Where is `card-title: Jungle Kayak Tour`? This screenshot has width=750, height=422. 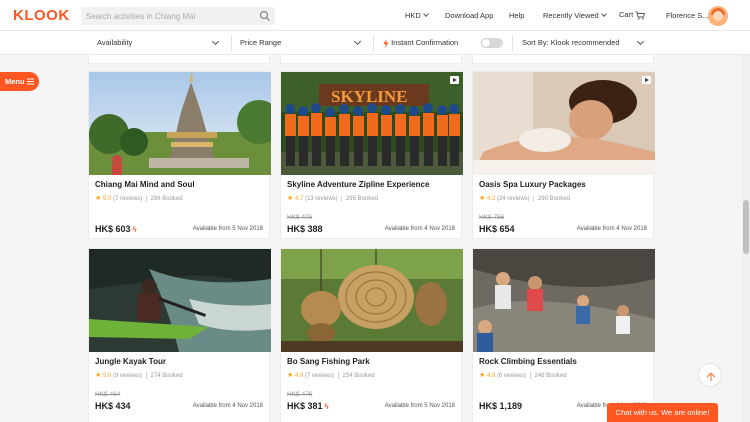 card-title: Jungle Kayak Tour is located at coordinates (130, 361).